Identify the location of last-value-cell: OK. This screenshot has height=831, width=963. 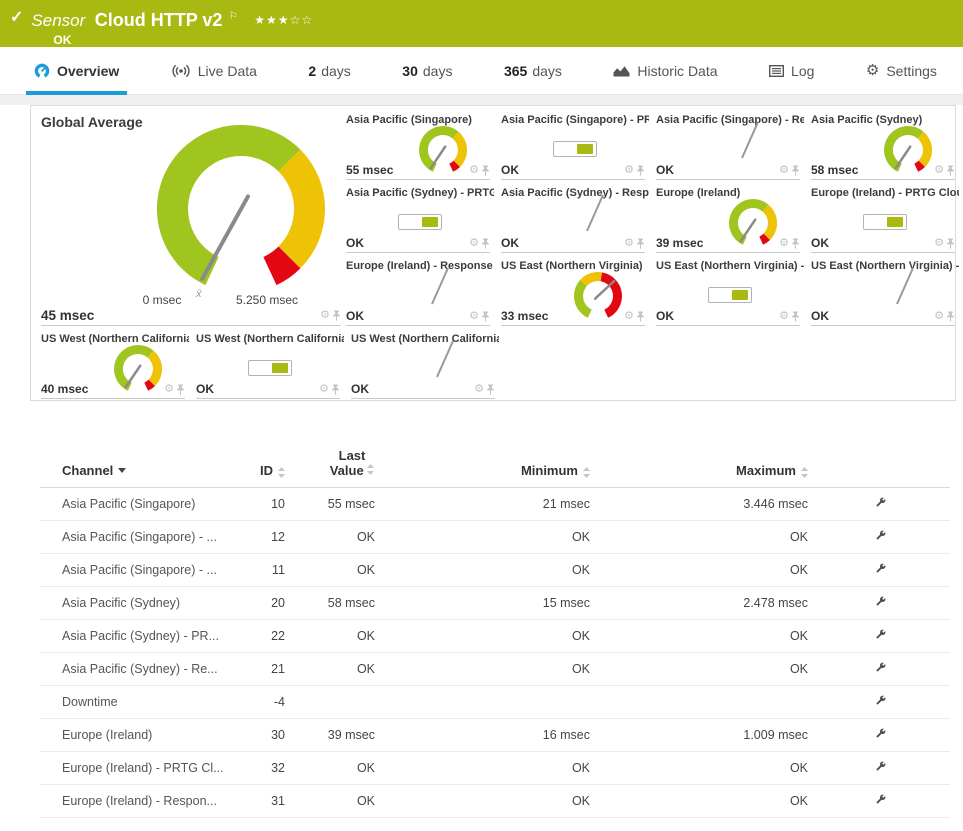
(365, 669).